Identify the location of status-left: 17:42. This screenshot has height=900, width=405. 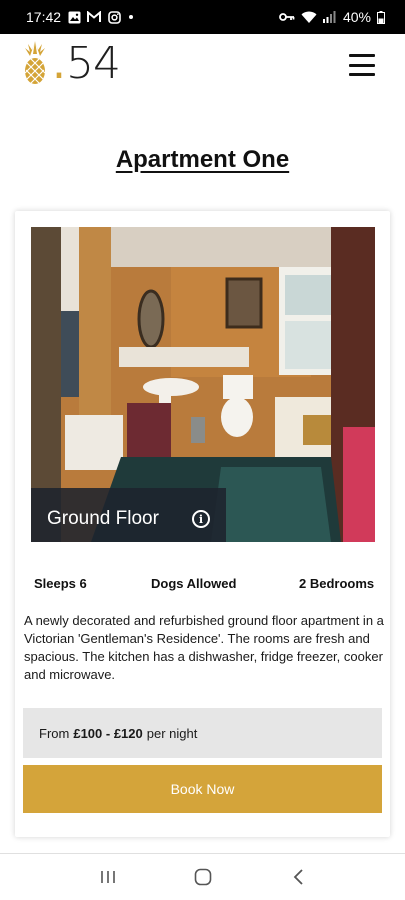
(80, 17).